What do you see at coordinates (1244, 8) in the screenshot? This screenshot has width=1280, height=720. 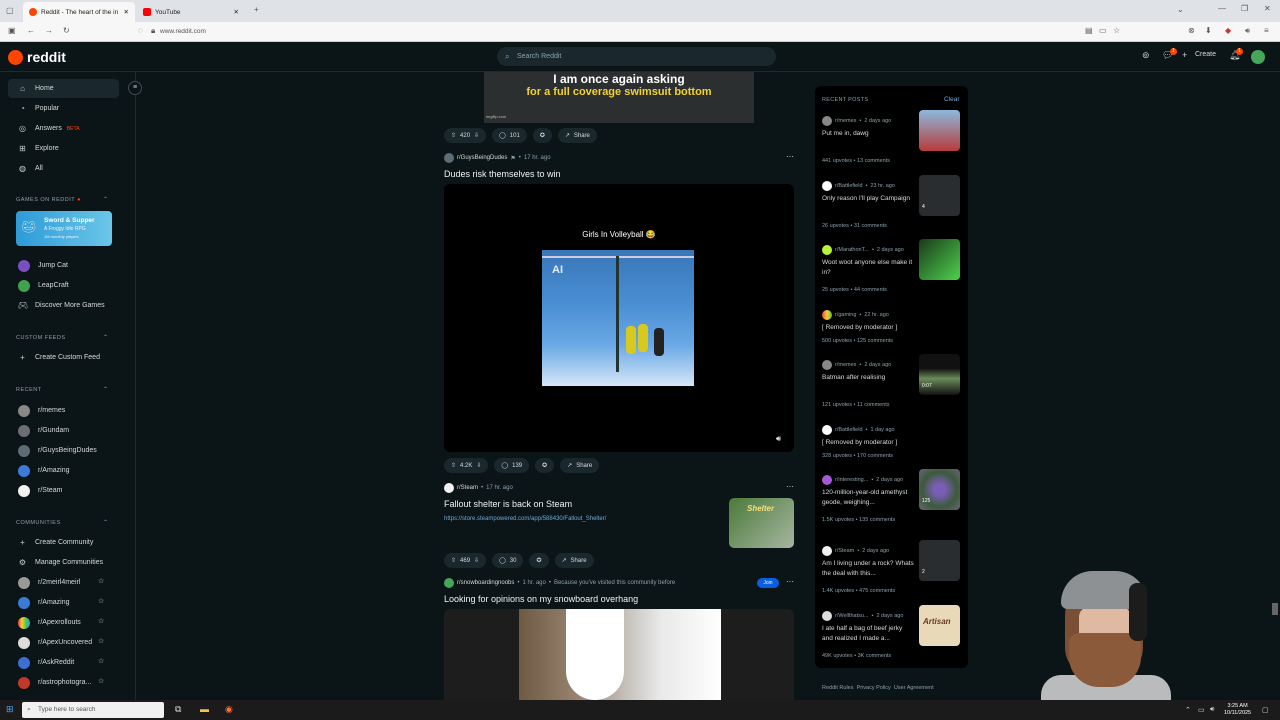 I see `maximize-icon: ❐` at bounding box center [1244, 8].